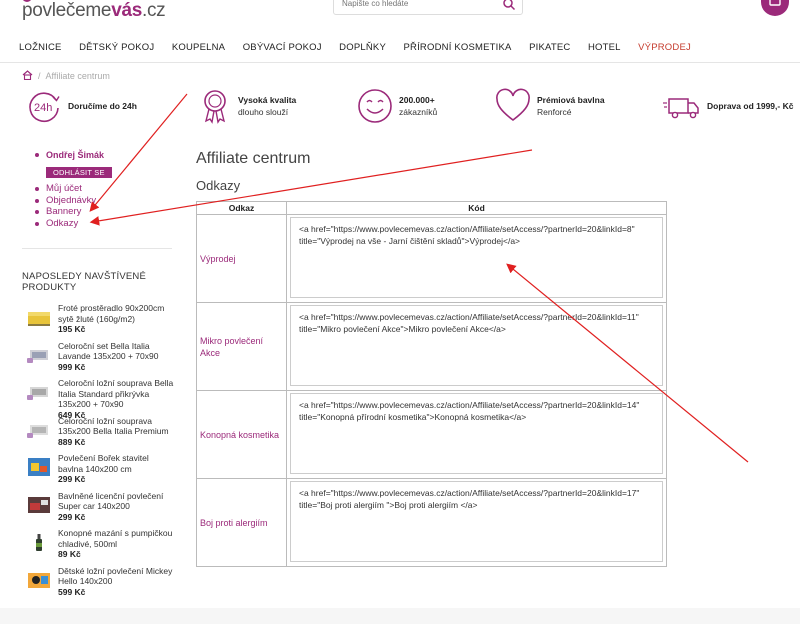 This screenshot has width=800, height=624. Describe the element at coordinates (253, 158) in the screenshot. I see `page-title: Affiliate centrum` at that location.